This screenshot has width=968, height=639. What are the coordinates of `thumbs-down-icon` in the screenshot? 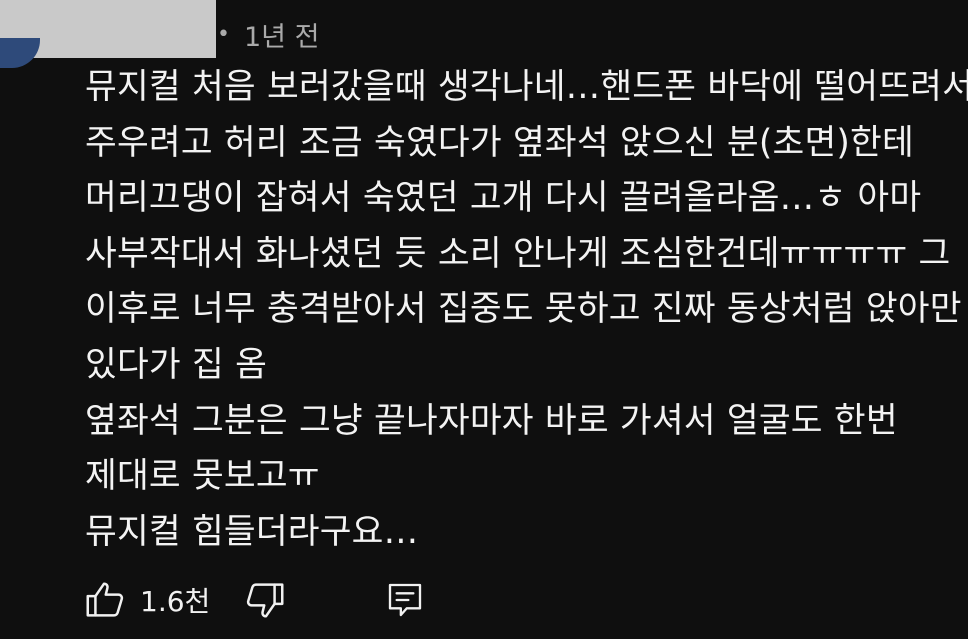 It's located at (265, 600).